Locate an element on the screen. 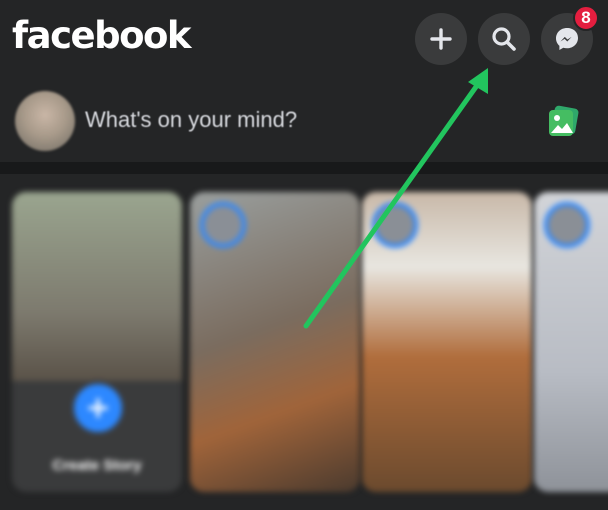  messenger-button: 8 is located at coordinates (570, 35).